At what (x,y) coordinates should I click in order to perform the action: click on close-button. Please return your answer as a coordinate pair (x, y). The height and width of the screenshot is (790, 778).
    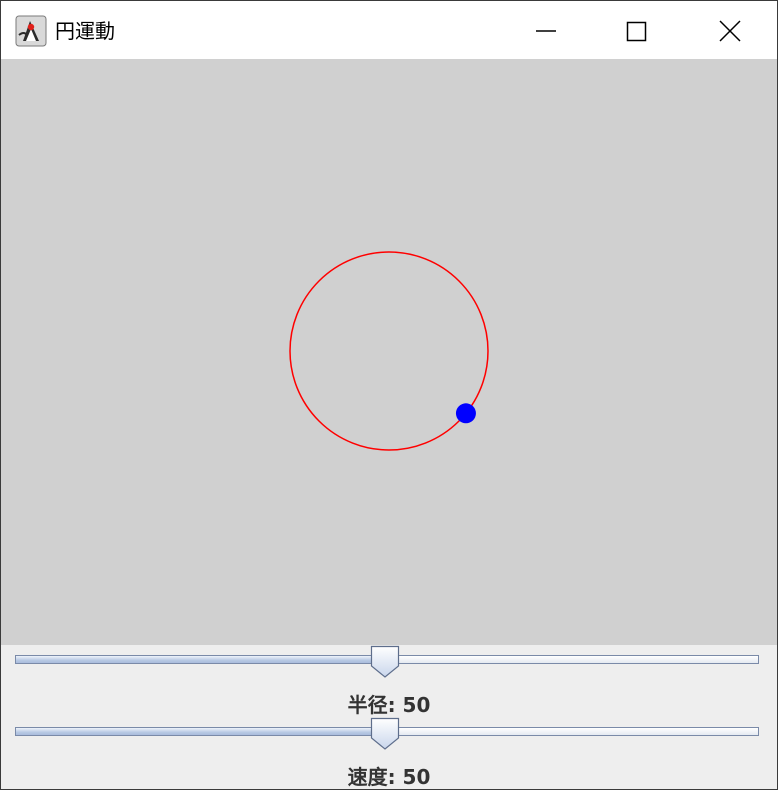
    Looking at the image, I should click on (730, 30).